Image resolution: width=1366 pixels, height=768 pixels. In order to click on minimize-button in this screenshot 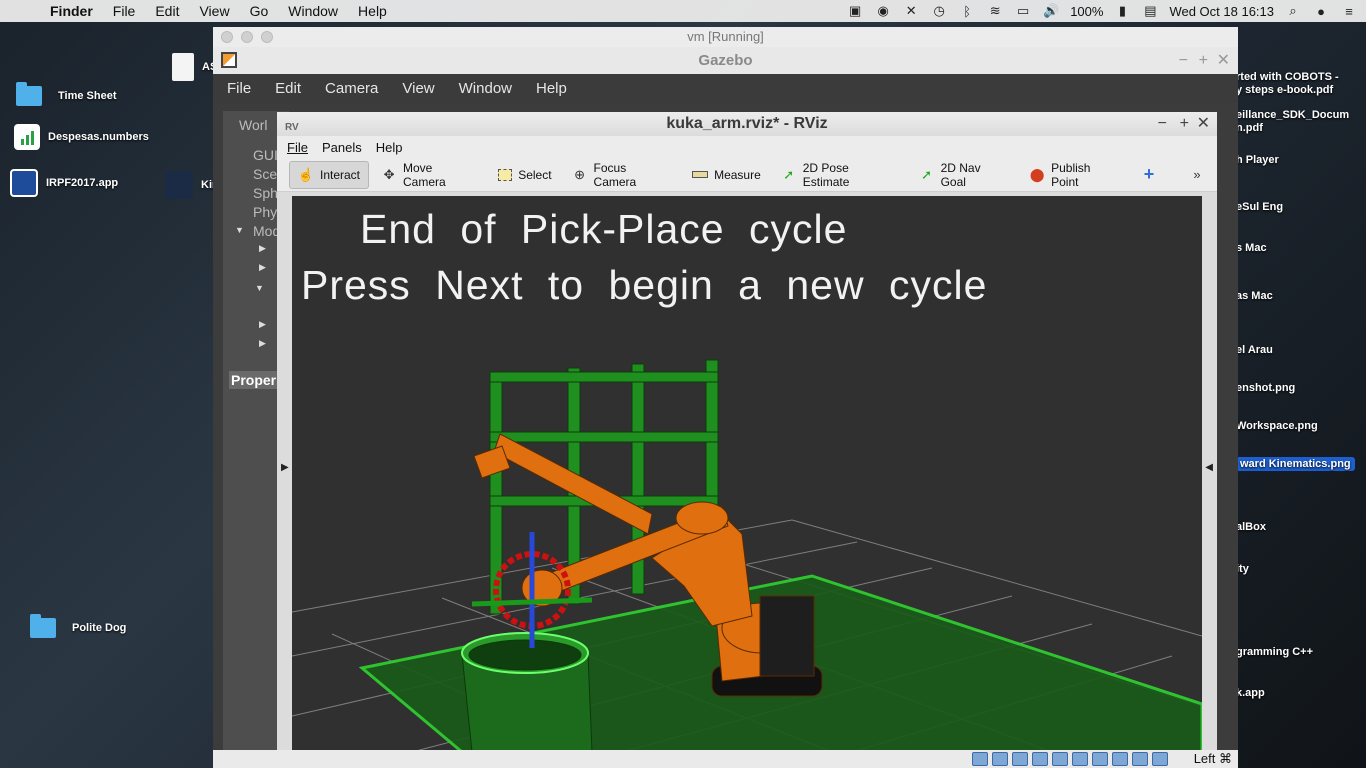, I will do `click(247, 37)`.